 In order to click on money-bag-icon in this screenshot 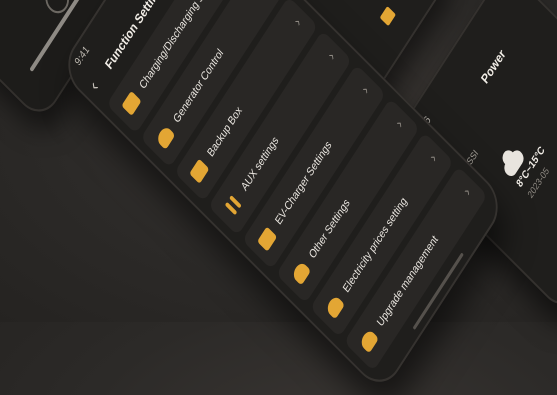, I will do `click(335, 307)`.